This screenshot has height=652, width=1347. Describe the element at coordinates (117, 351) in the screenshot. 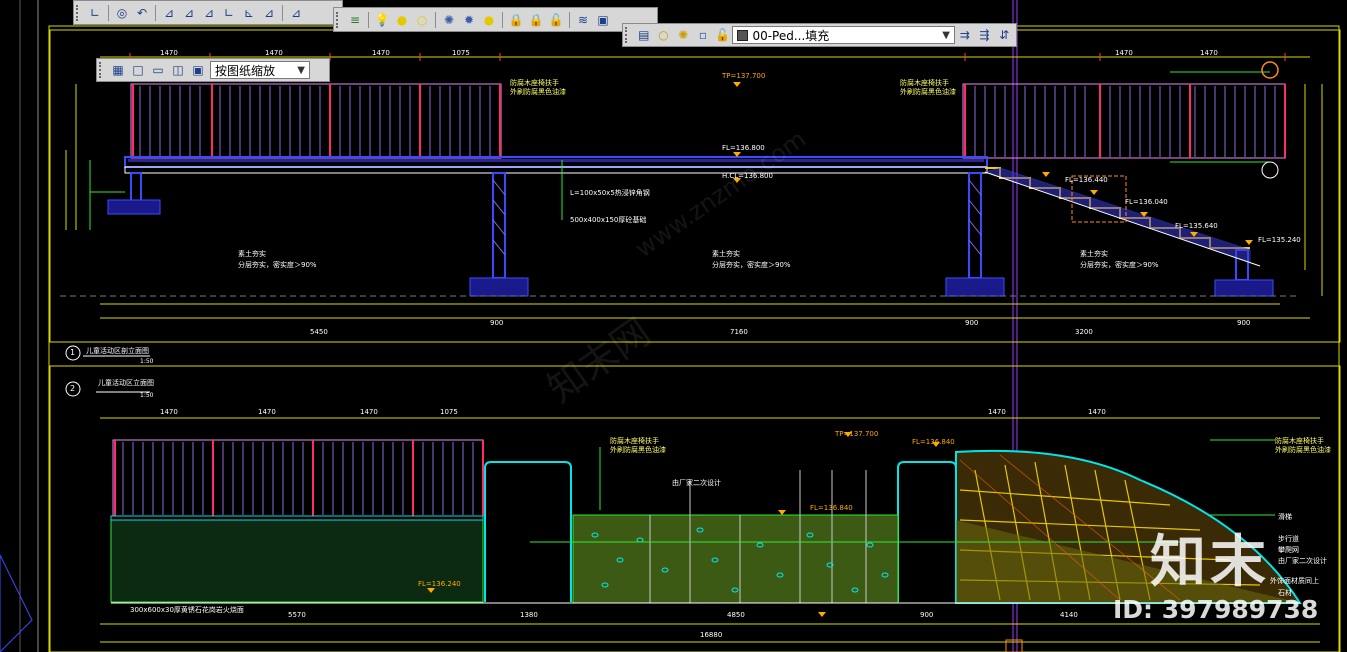

I see `s1-title: 儿童活动区剖立面图` at that location.